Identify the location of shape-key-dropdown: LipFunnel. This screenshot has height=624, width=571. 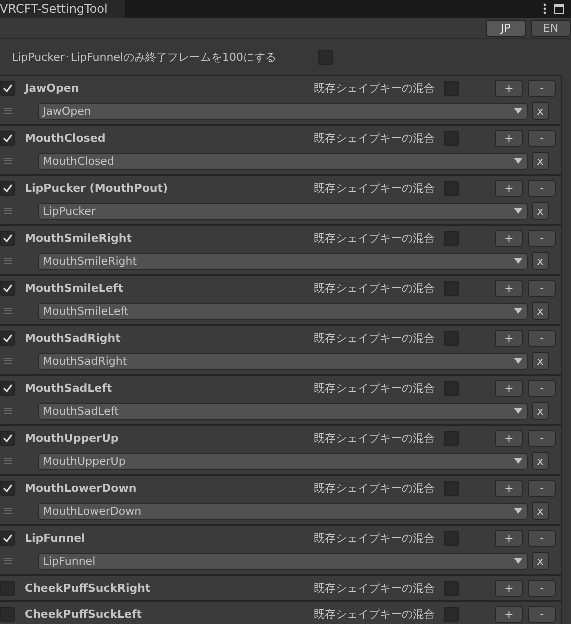
(283, 561).